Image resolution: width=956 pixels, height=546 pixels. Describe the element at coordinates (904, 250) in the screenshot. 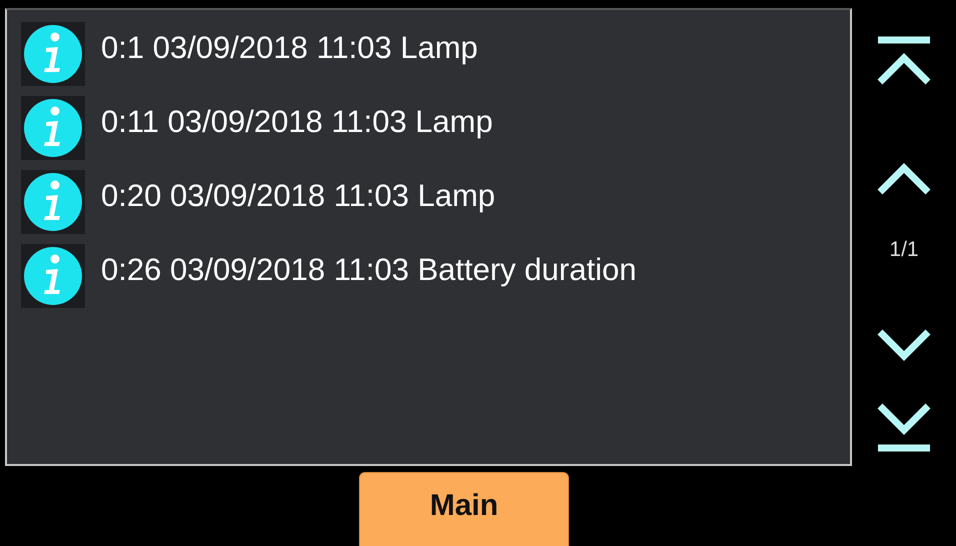

I see `page-indicator: 1/1` at that location.